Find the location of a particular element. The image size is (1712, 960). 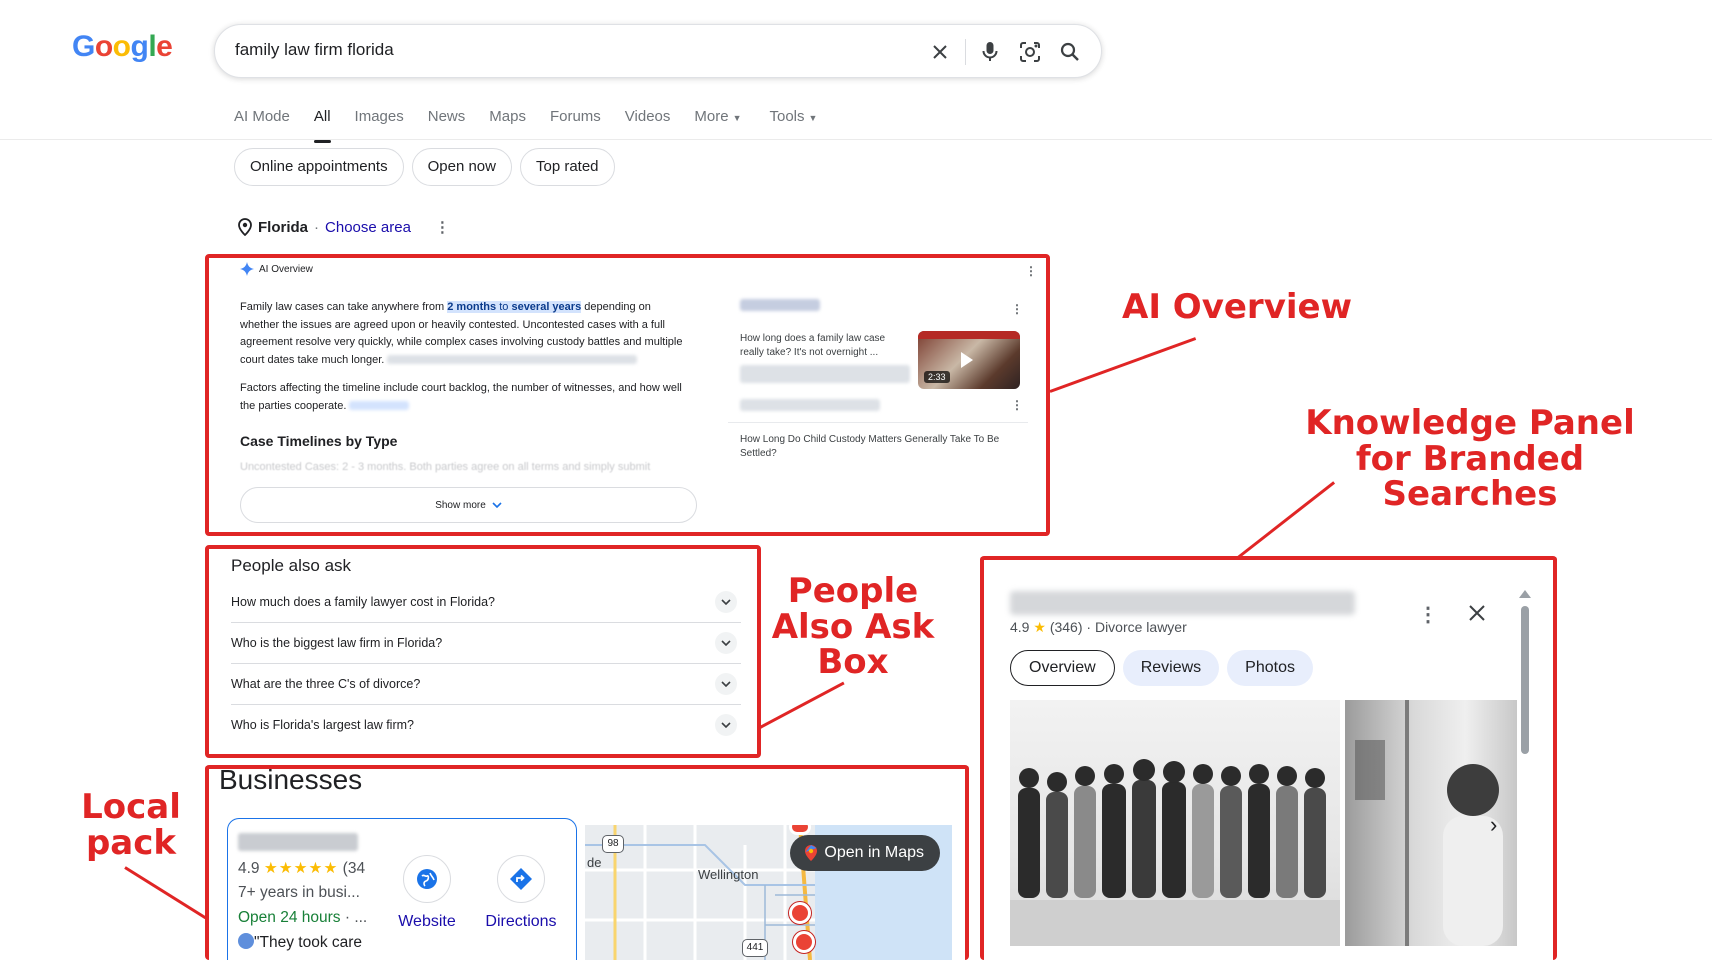

tab-news: News is located at coordinates (447, 123).